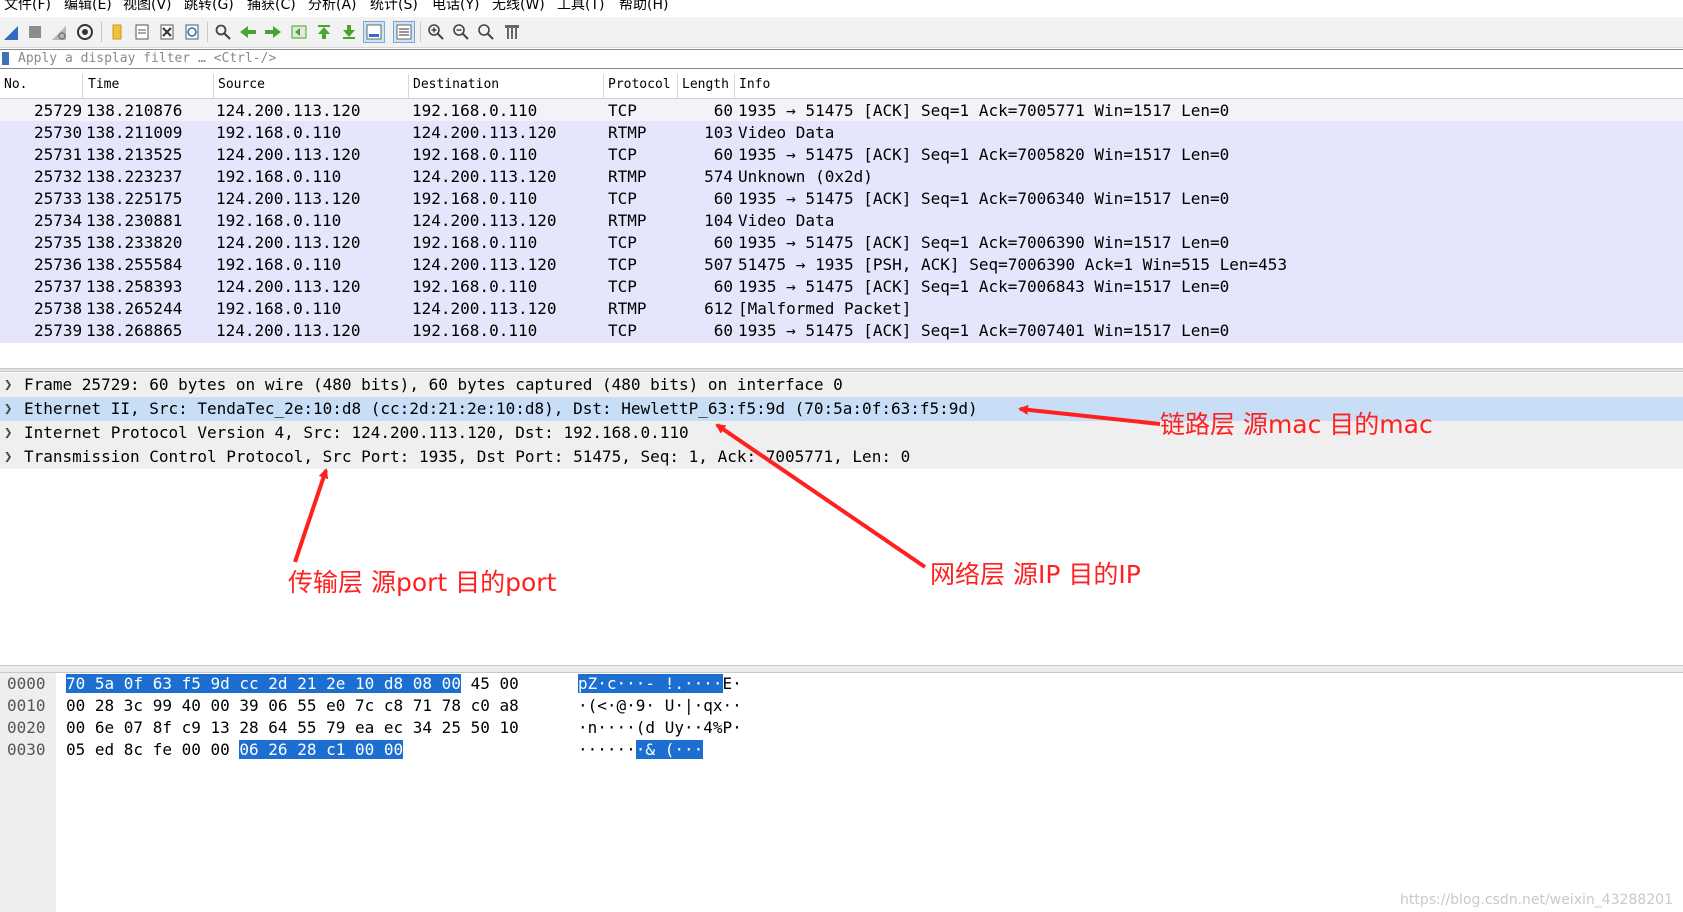  I want to click on link-layer-arrow, so click(1089, 415).